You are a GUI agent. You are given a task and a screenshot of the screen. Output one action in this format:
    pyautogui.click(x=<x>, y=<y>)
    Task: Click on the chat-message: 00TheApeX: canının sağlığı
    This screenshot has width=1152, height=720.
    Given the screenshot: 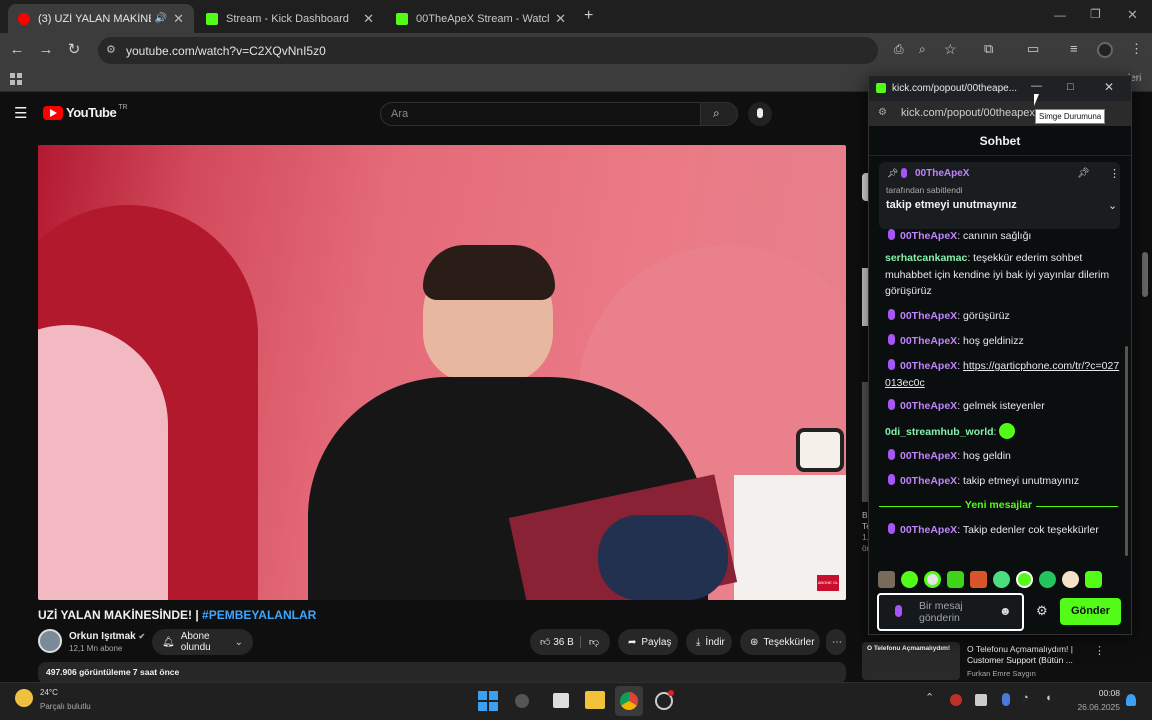 What is the action you would take?
    pyautogui.click(x=1003, y=236)
    